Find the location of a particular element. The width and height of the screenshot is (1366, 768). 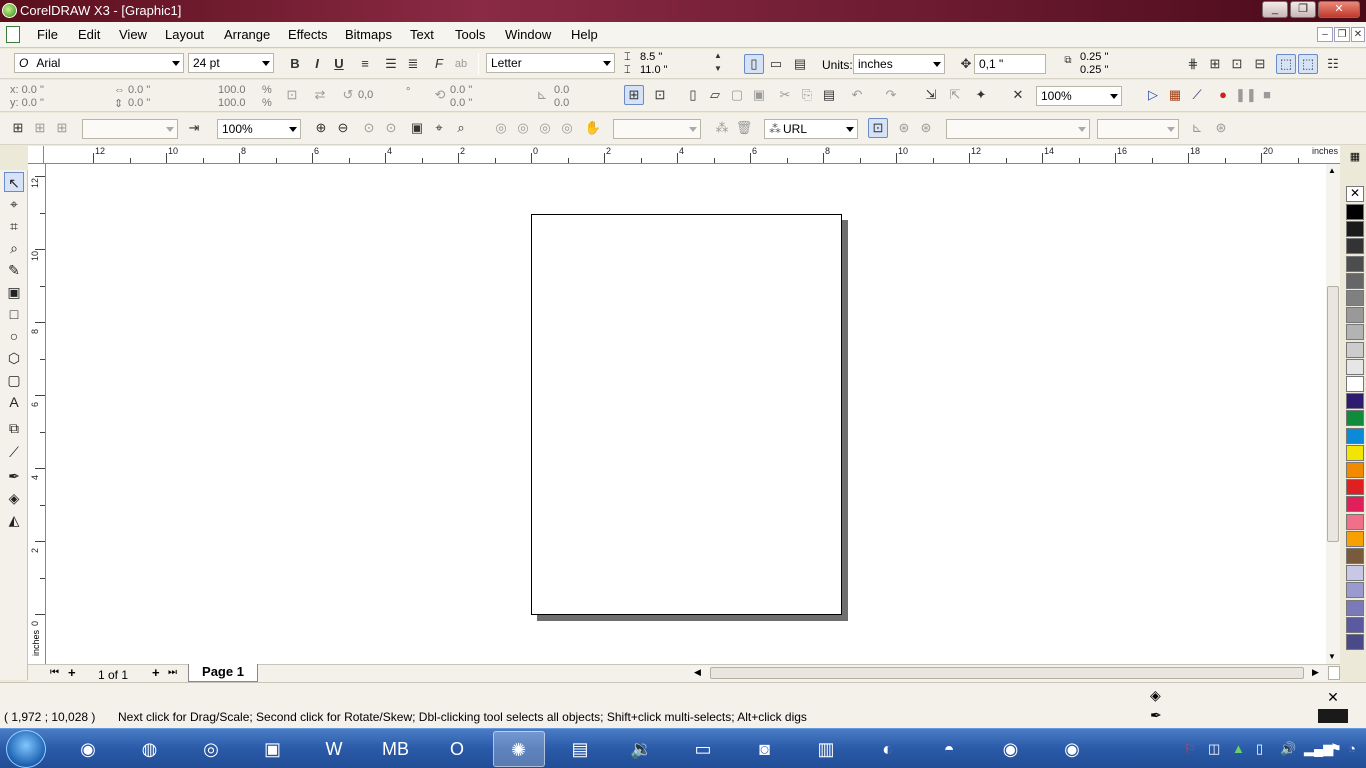

paper-size-select: Letter is located at coordinates (550, 63).